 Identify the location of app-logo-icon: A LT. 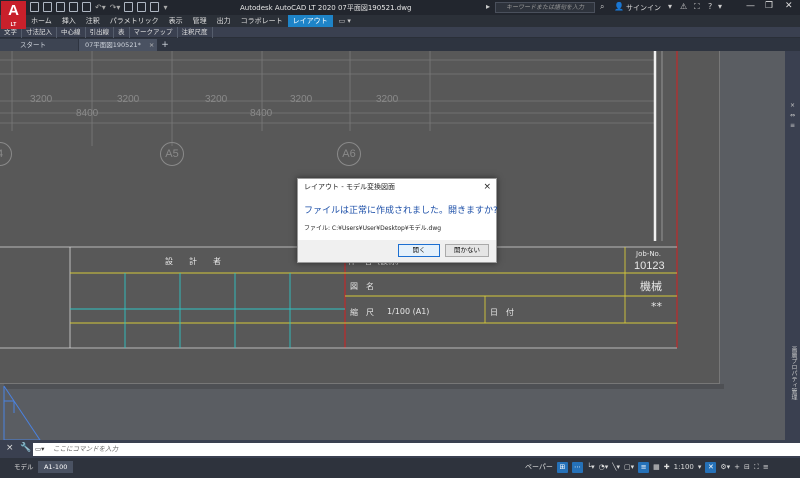
(13, 15).